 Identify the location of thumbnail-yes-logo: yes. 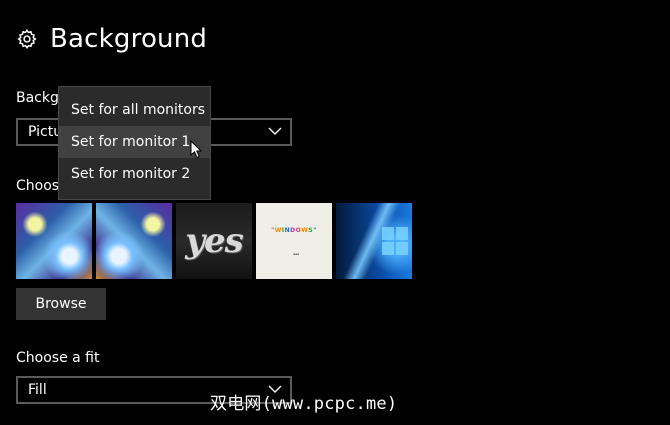
(214, 241).